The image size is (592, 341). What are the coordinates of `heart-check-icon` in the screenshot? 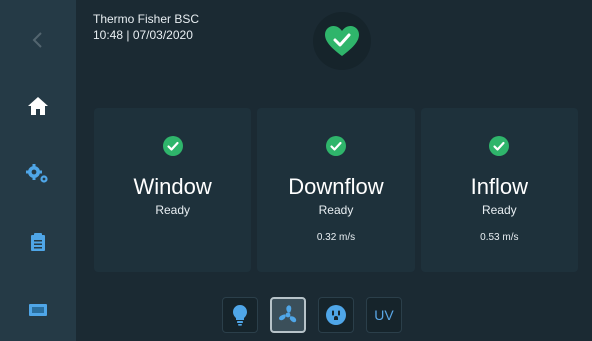 It's located at (342, 41).